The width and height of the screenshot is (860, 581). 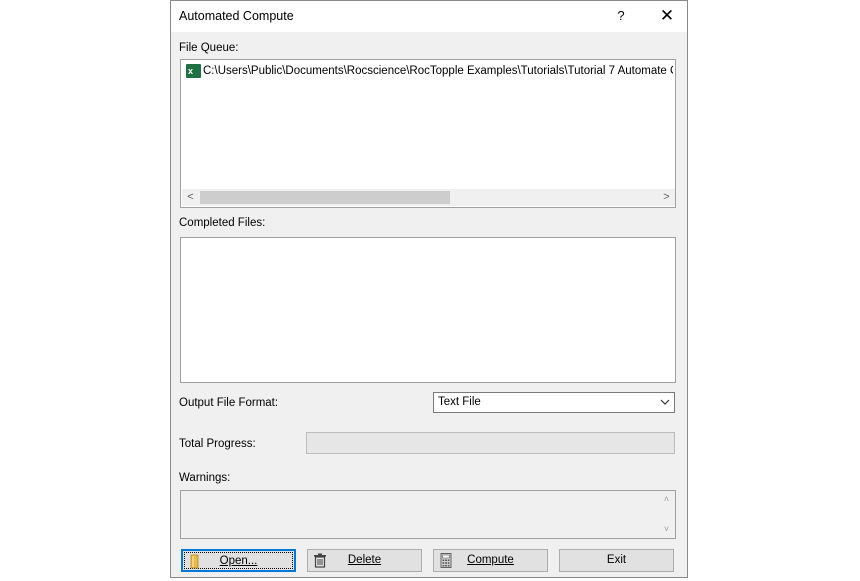 I want to click on delete-button-label: Delete, so click(x=364, y=560).